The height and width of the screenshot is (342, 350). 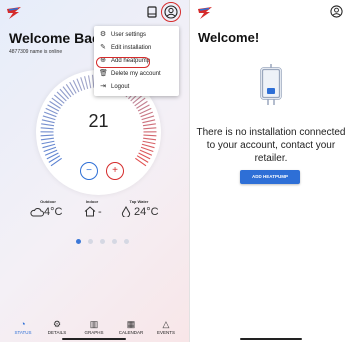 What do you see at coordinates (115, 171) in the screenshot?
I see `increase-temperature-button: +` at bounding box center [115, 171].